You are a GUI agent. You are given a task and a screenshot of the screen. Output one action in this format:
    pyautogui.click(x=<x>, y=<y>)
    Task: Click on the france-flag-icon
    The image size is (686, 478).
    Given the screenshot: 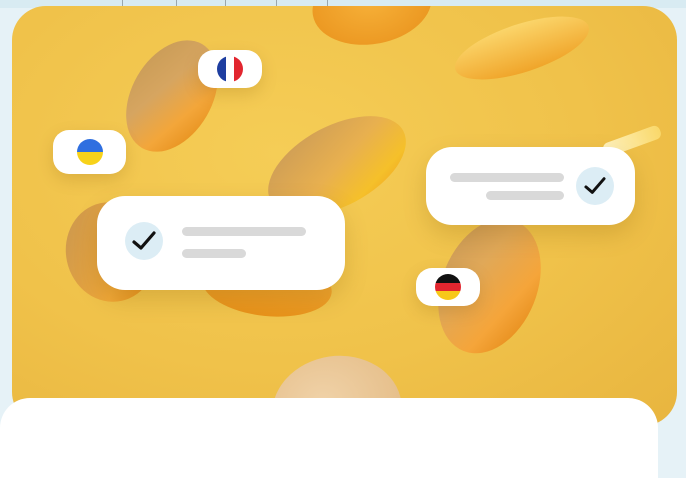 What is the action you would take?
    pyautogui.click(x=230, y=69)
    